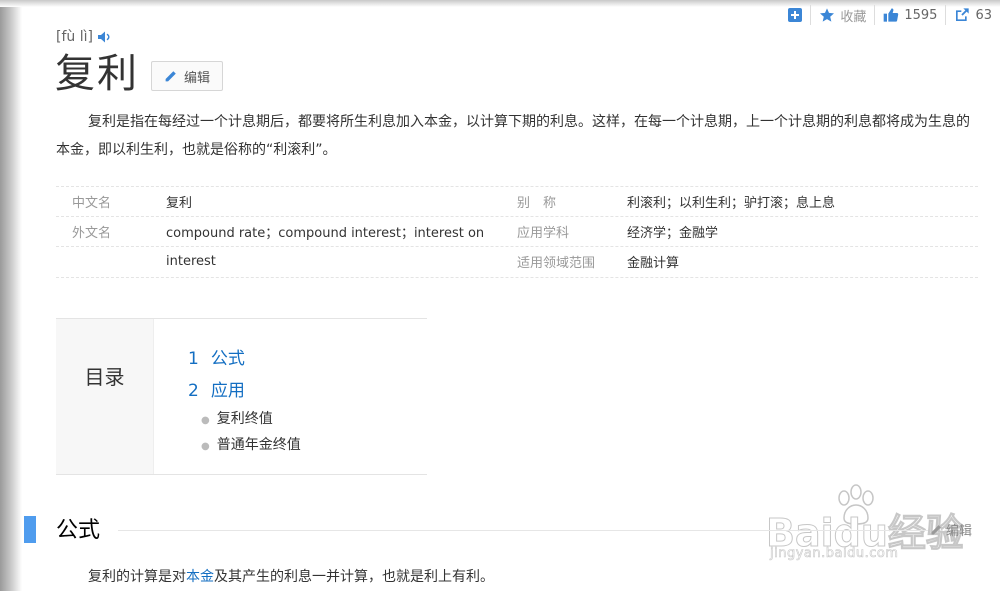 The height and width of the screenshot is (591, 1000). I want to click on favorite-label: 收藏, so click(853, 17).